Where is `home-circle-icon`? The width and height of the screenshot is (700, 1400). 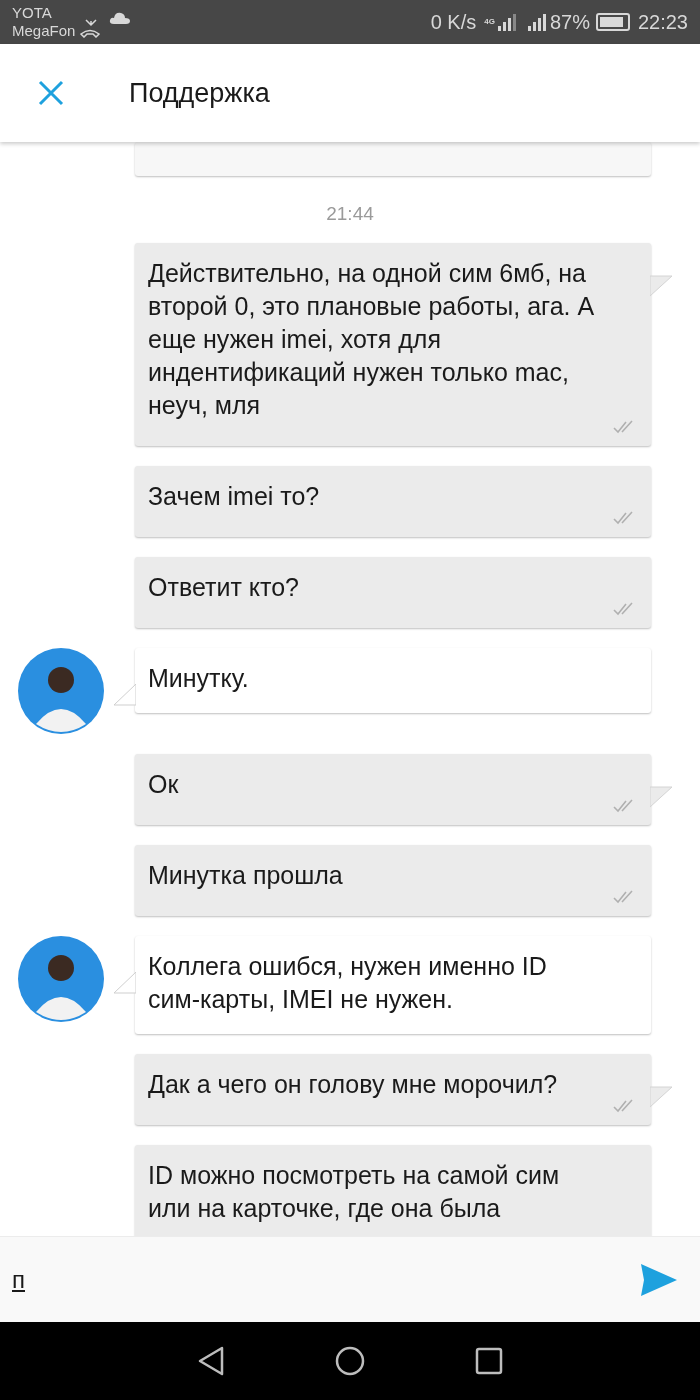
home-circle-icon is located at coordinates (350, 1361).